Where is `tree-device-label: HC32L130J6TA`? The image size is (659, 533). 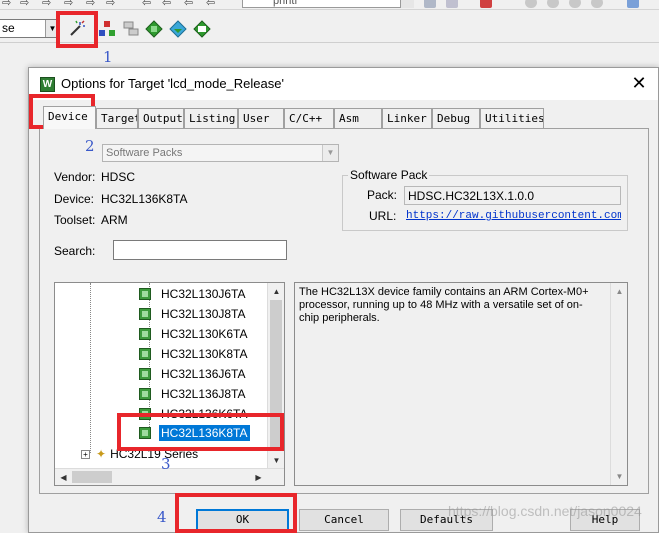
tree-device-label: HC32L130J6TA is located at coordinates (203, 294).